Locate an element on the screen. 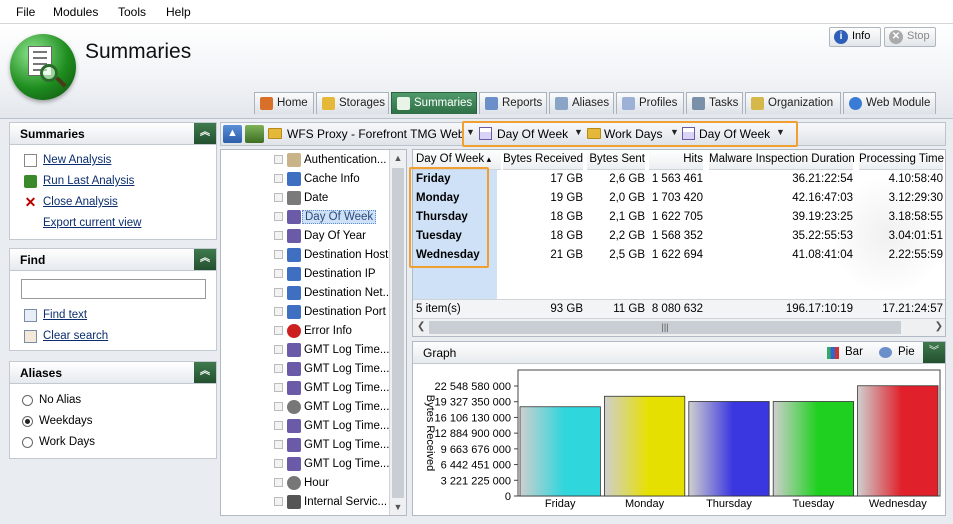  info-button: i Info is located at coordinates (855, 37).